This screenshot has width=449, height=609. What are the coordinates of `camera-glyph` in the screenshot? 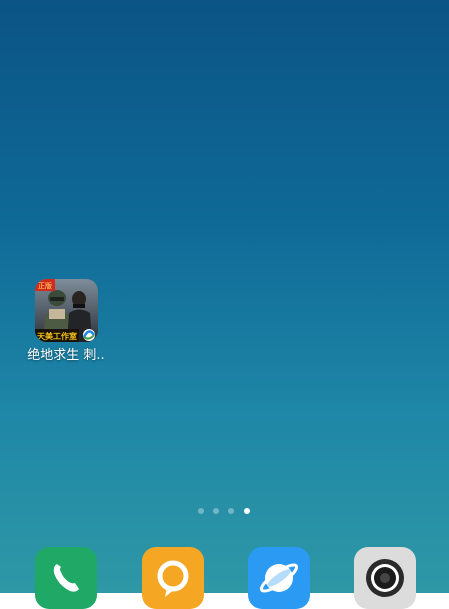 It's located at (385, 578).